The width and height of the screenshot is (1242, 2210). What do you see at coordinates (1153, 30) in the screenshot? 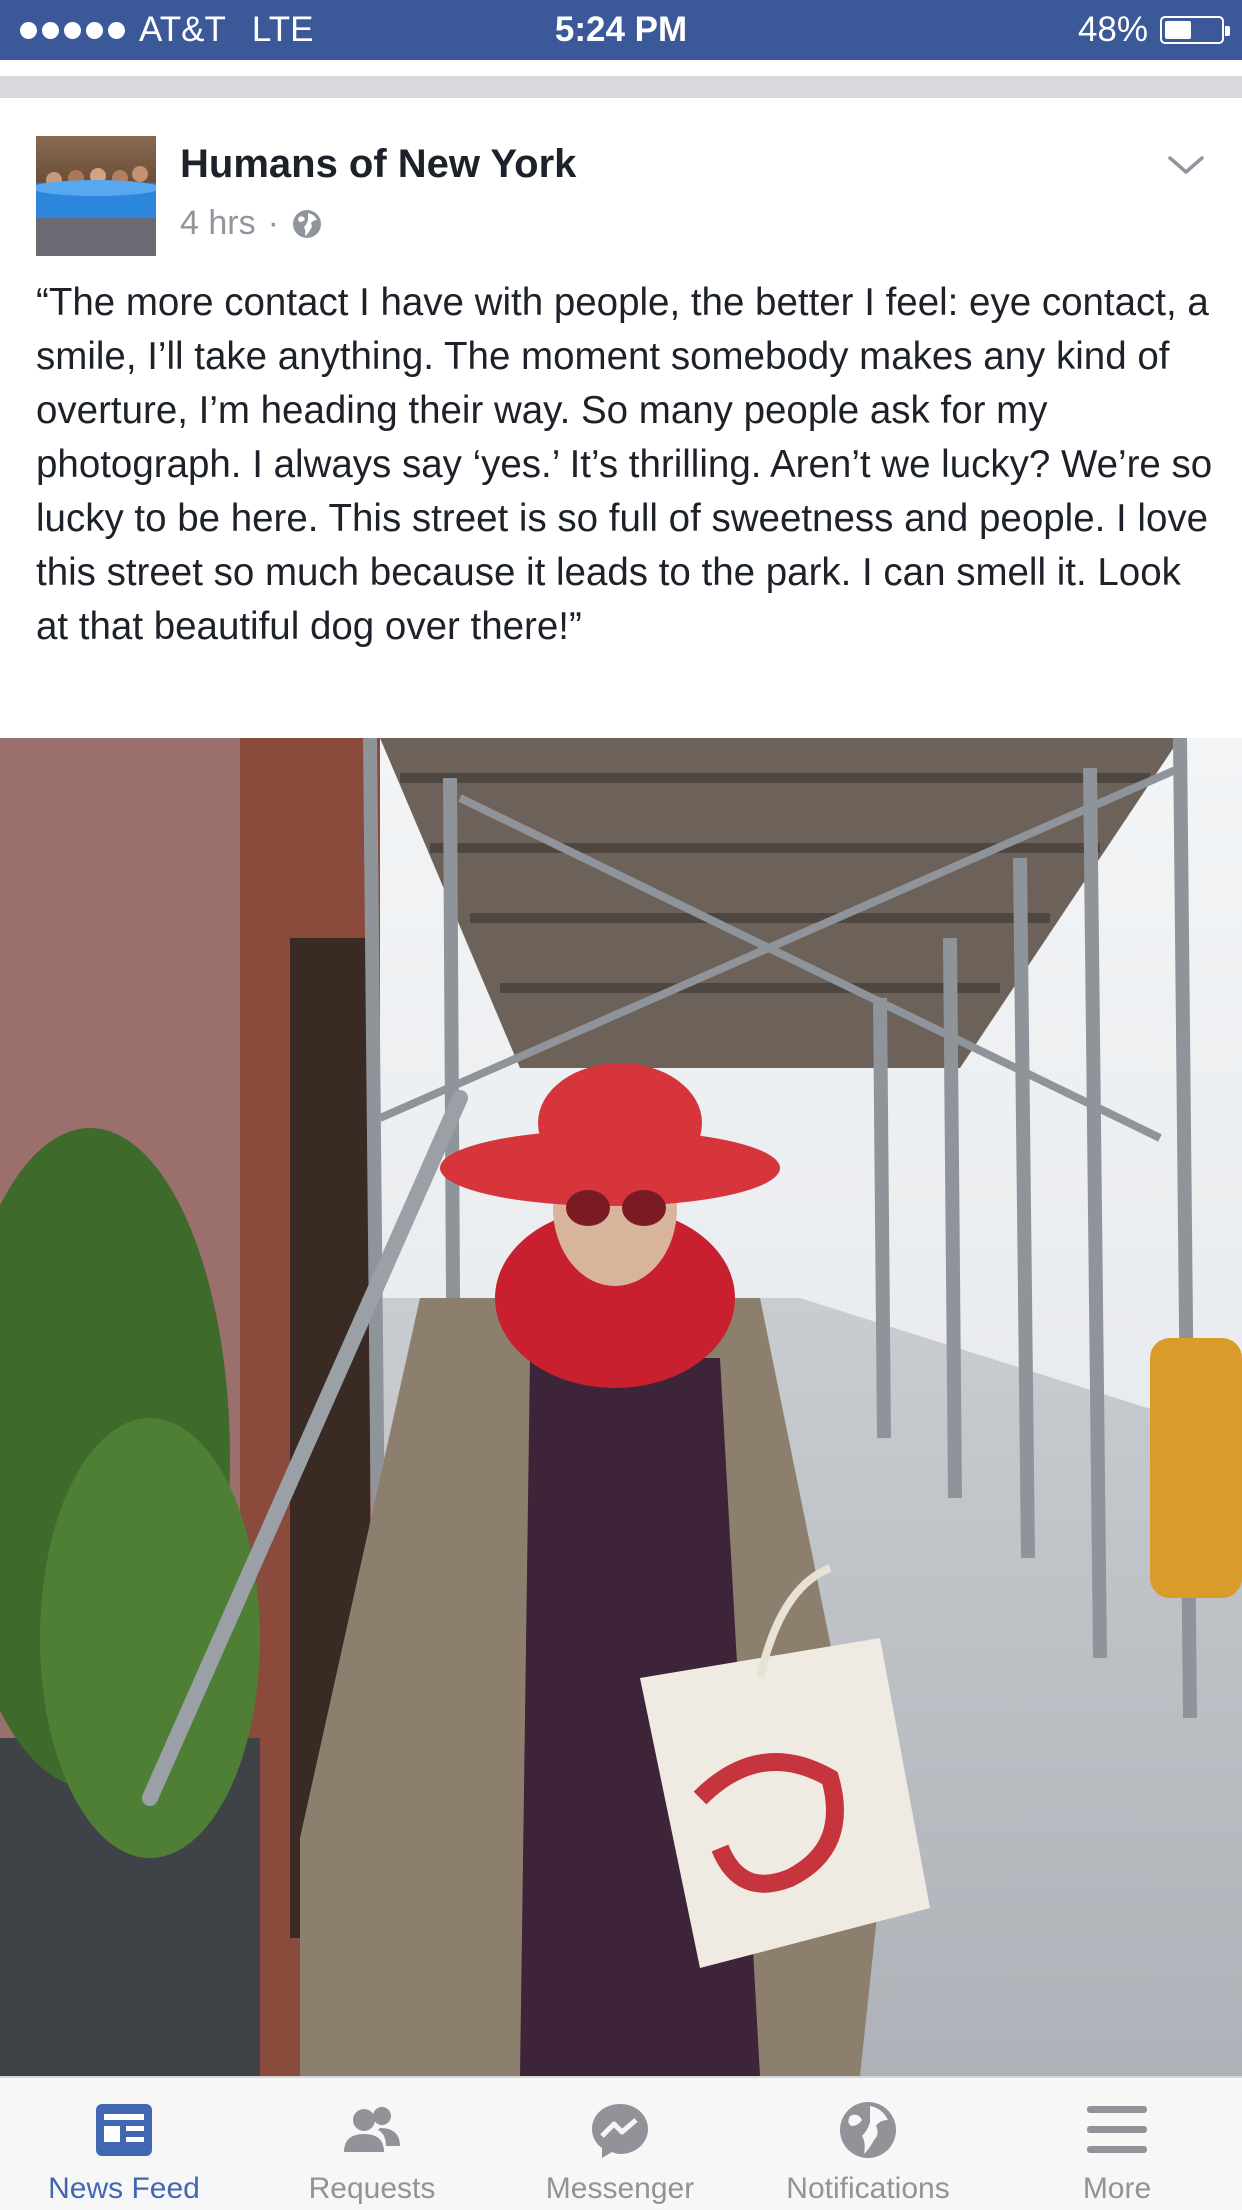
I see `battery-status: 48%` at bounding box center [1153, 30].